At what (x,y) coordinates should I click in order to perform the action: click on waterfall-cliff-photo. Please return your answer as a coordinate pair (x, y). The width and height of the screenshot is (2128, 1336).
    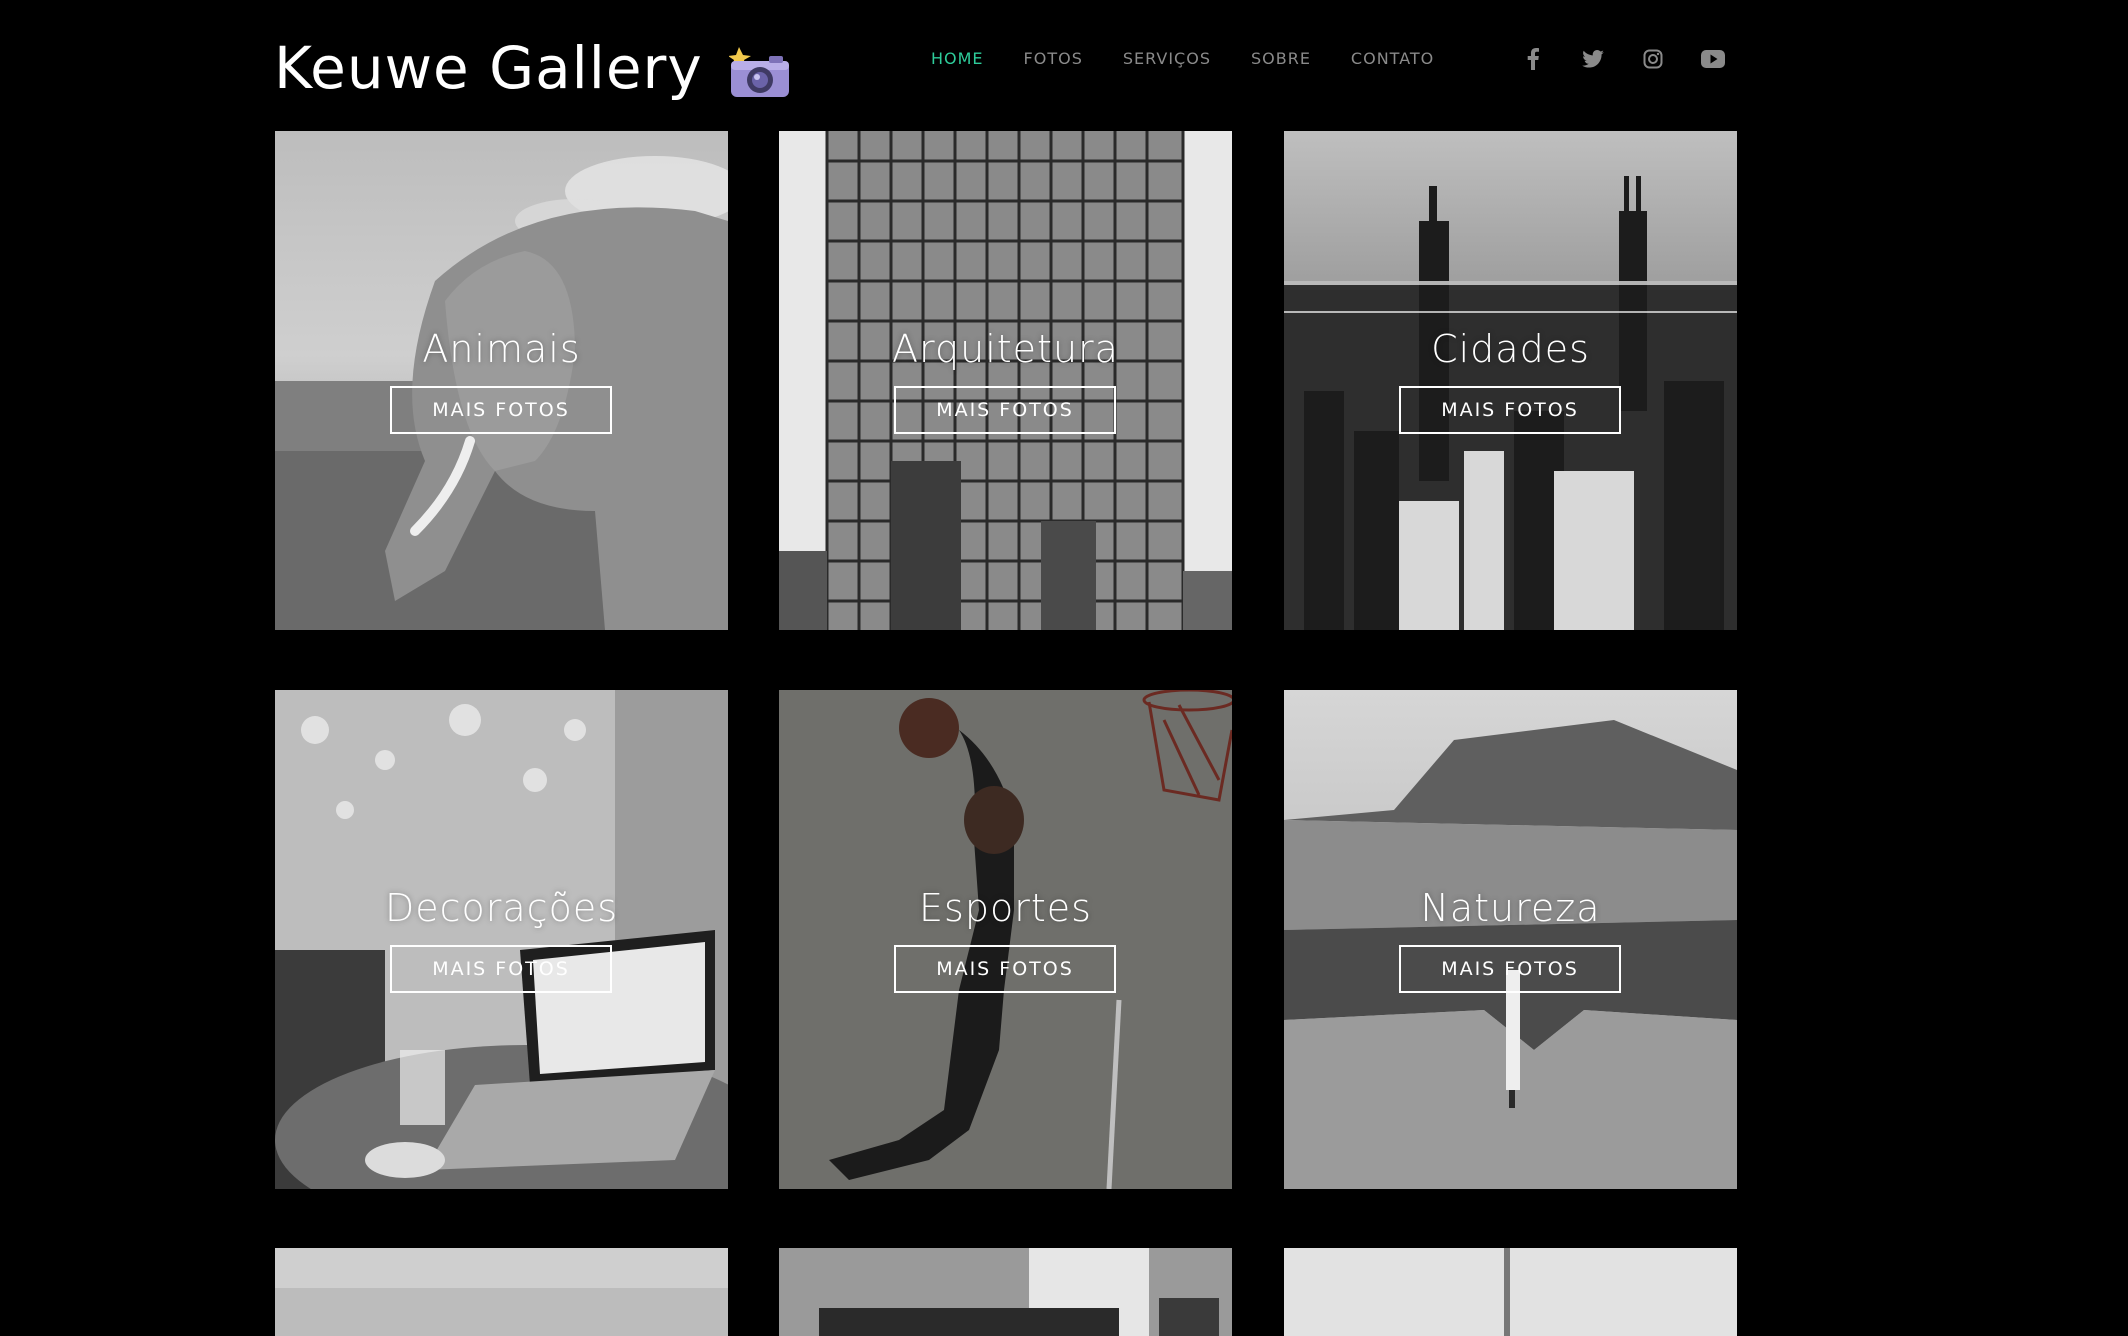
    Looking at the image, I should click on (1510, 939).